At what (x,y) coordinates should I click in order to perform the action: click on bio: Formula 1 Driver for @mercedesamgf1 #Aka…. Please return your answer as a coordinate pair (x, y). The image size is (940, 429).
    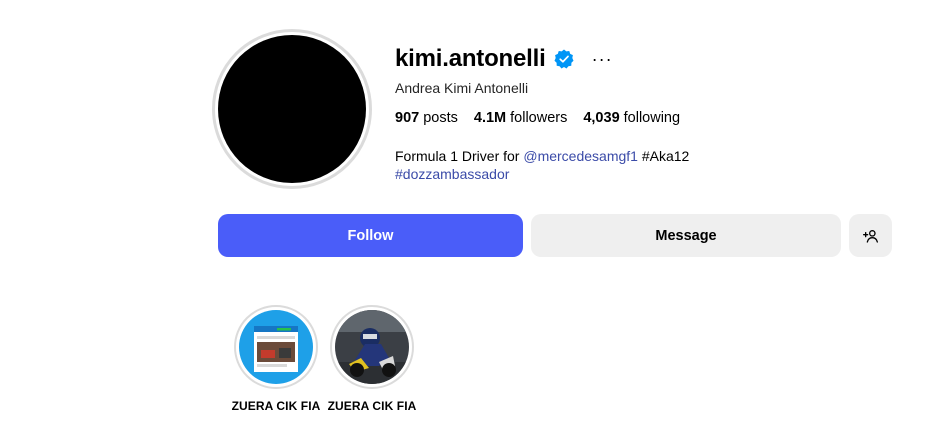
    Looking at the image, I should click on (542, 165).